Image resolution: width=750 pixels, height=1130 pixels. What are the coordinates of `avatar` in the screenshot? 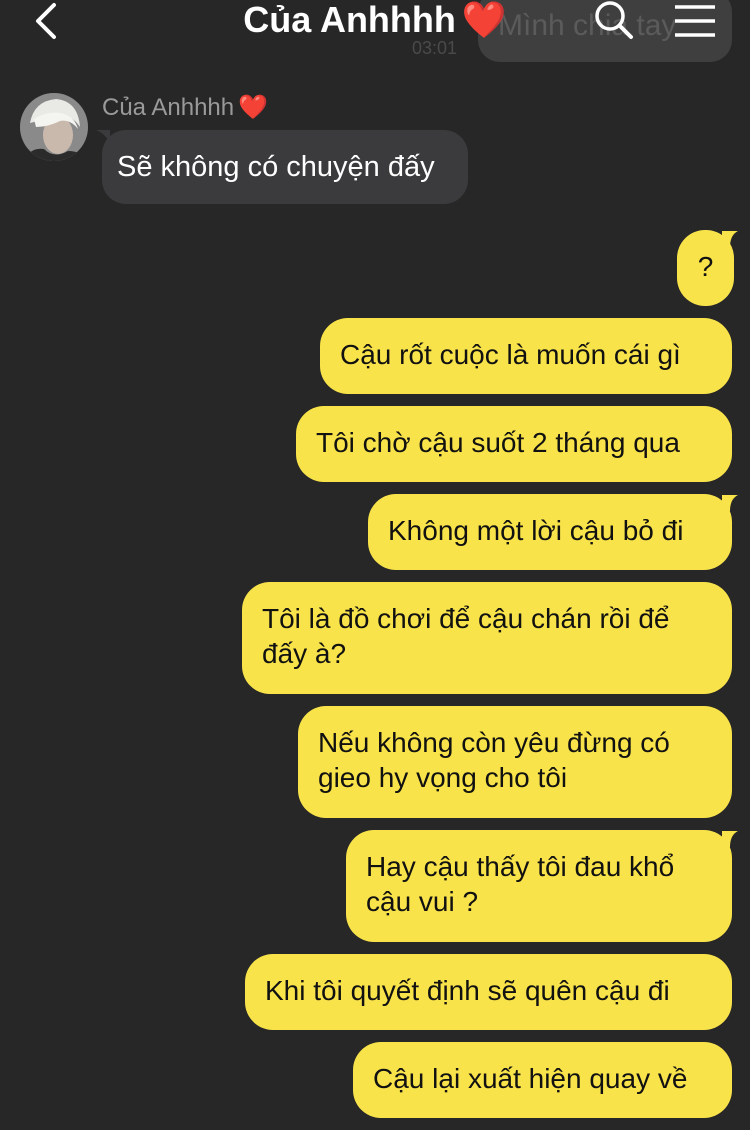 It's located at (54, 127).